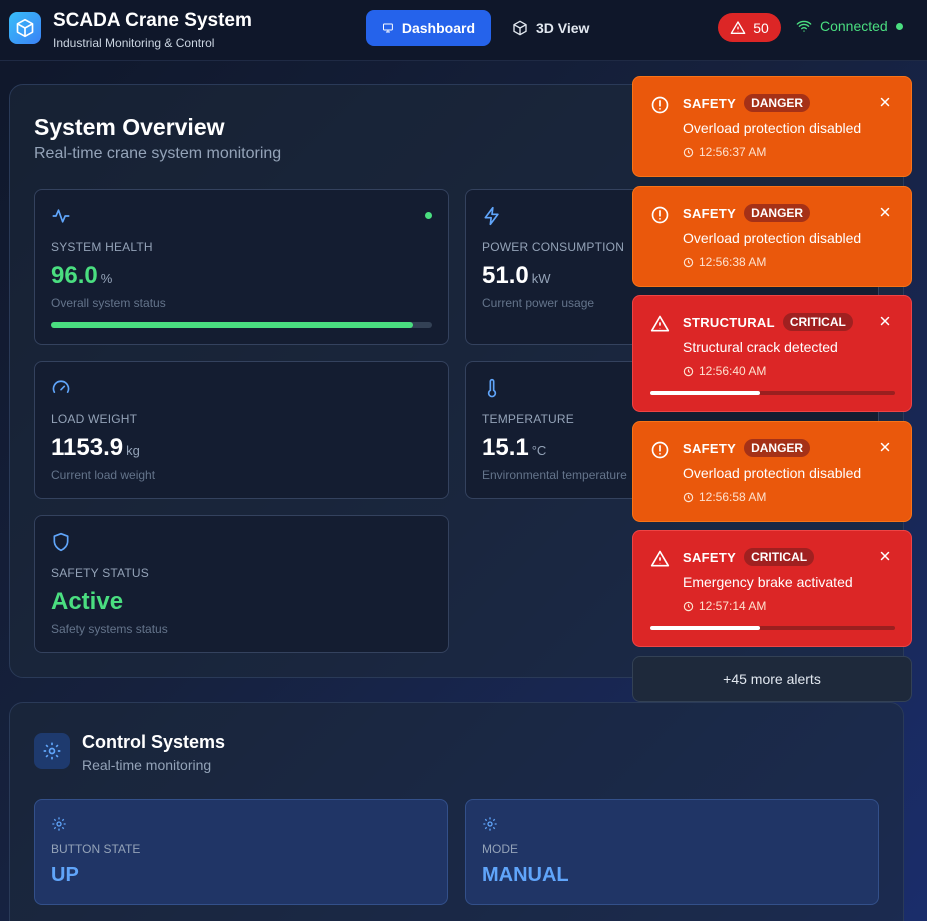 The image size is (927, 921). What do you see at coordinates (899, 26) in the screenshot?
I see `connection-dot` at bounding box center [899, 26].